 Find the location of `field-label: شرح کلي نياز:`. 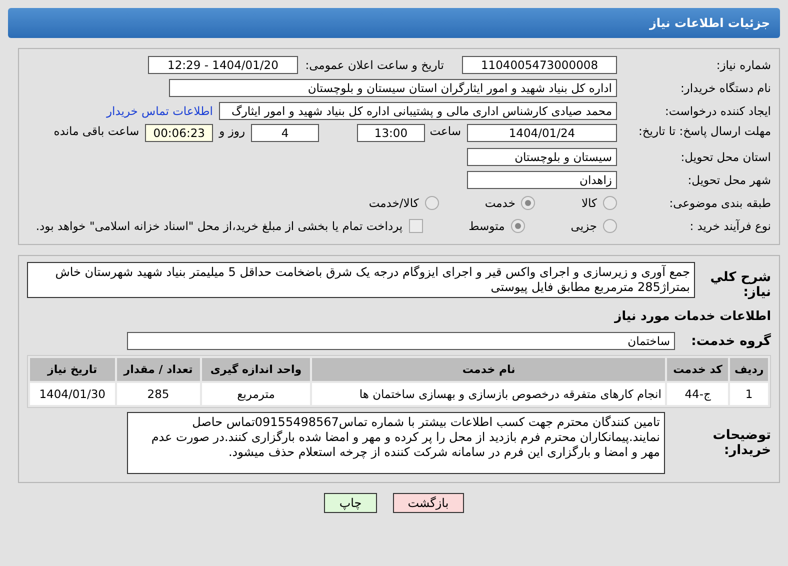

field-label: شرح کلي نياز: is located at coordinates (740, 284).